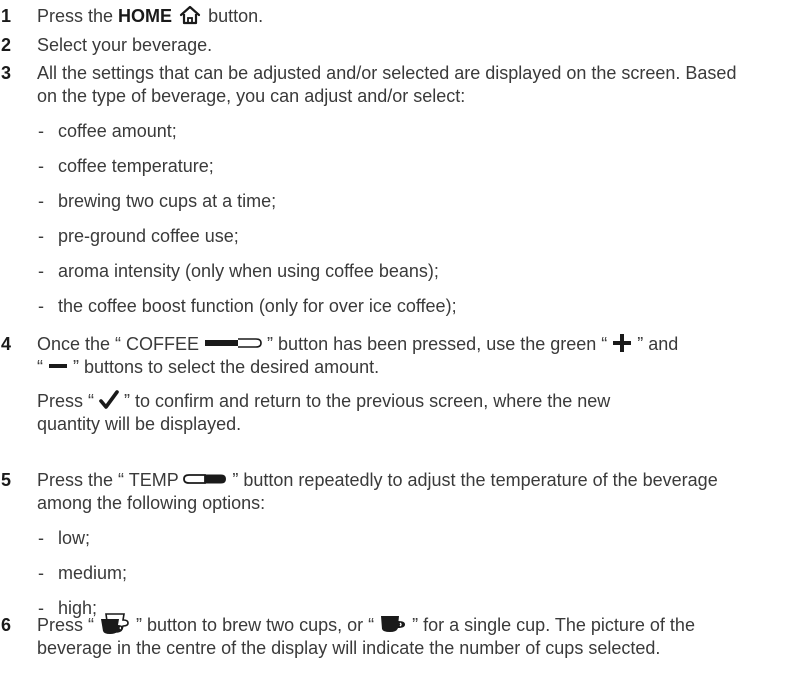  I want to click on home-icon, so click(190, 15).